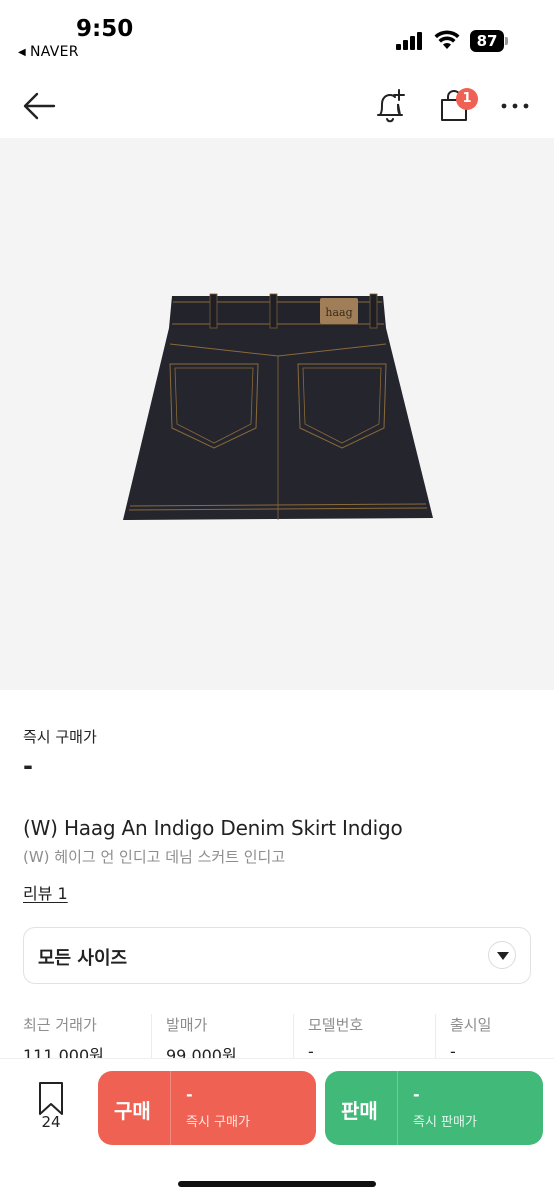  What do you see at coordinates (39, 106) in the screenshot?
I see `back-arrow-icon` at bounding box center [39, 106].